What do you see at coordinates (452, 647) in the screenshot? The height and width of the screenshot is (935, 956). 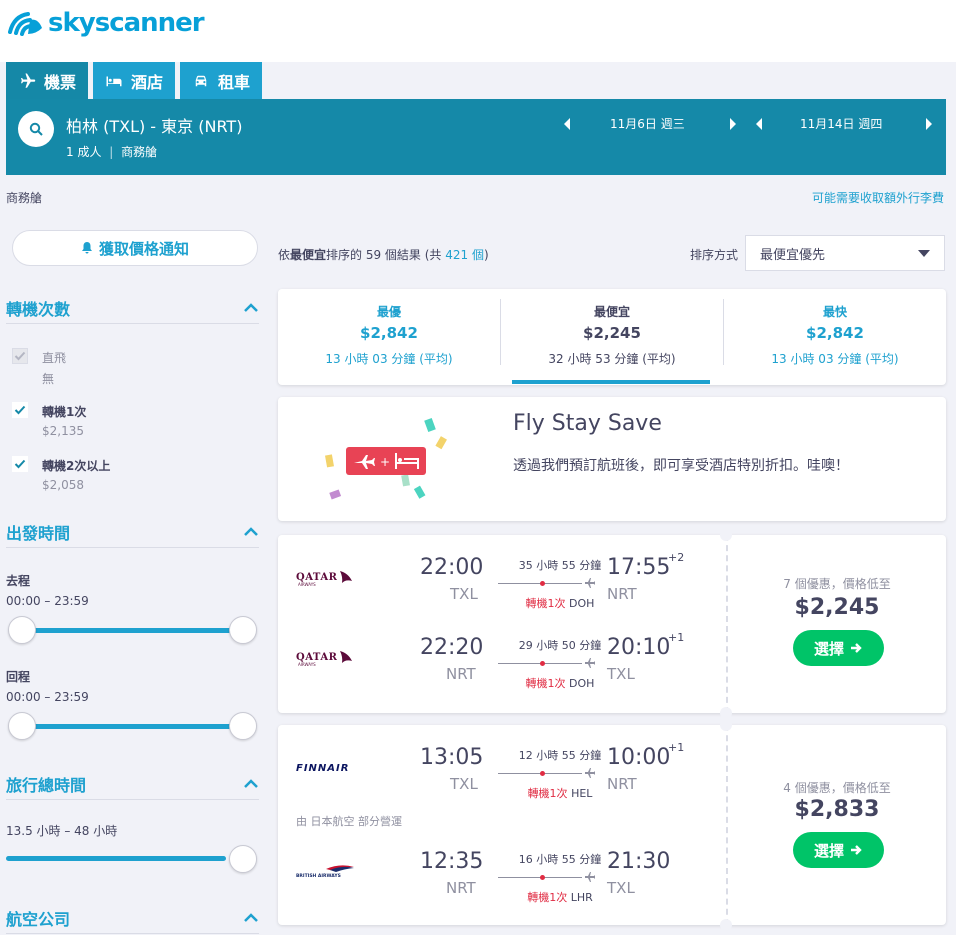 I see `departure-time: 22:20` at bounding box center [452, 647].